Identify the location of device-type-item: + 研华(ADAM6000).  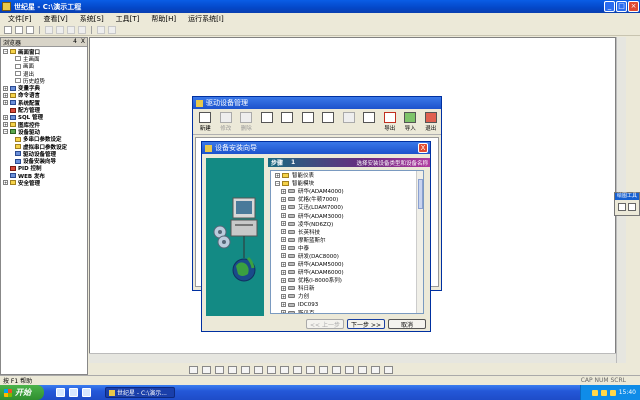
(347, 272).